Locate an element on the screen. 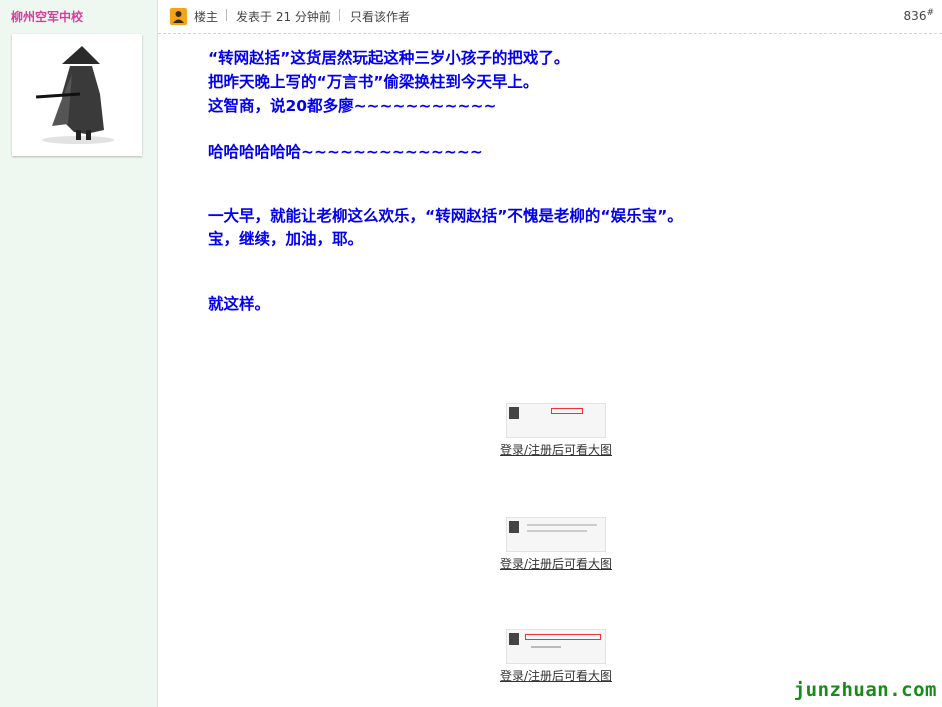 This screenshot has height=707, width=942. content-line: 就这样。 is located at coordinates (239, 304).